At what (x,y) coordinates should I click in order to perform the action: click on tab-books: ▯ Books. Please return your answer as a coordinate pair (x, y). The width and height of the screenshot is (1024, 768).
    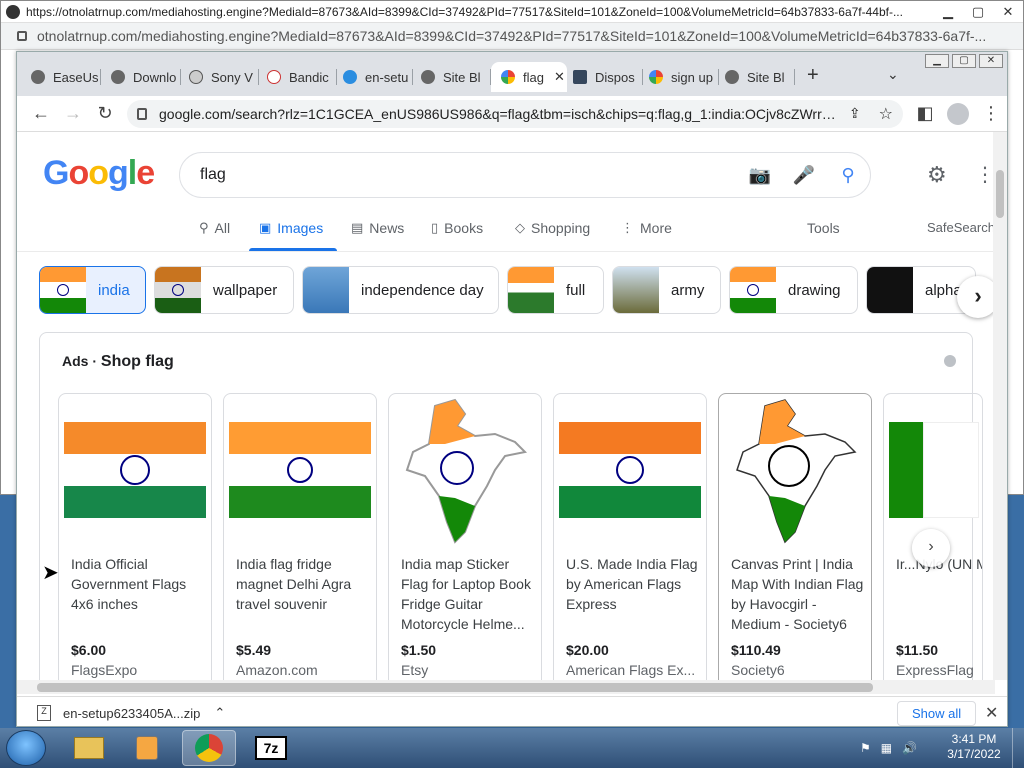
    Looking at the image, I should click on (457, 228).